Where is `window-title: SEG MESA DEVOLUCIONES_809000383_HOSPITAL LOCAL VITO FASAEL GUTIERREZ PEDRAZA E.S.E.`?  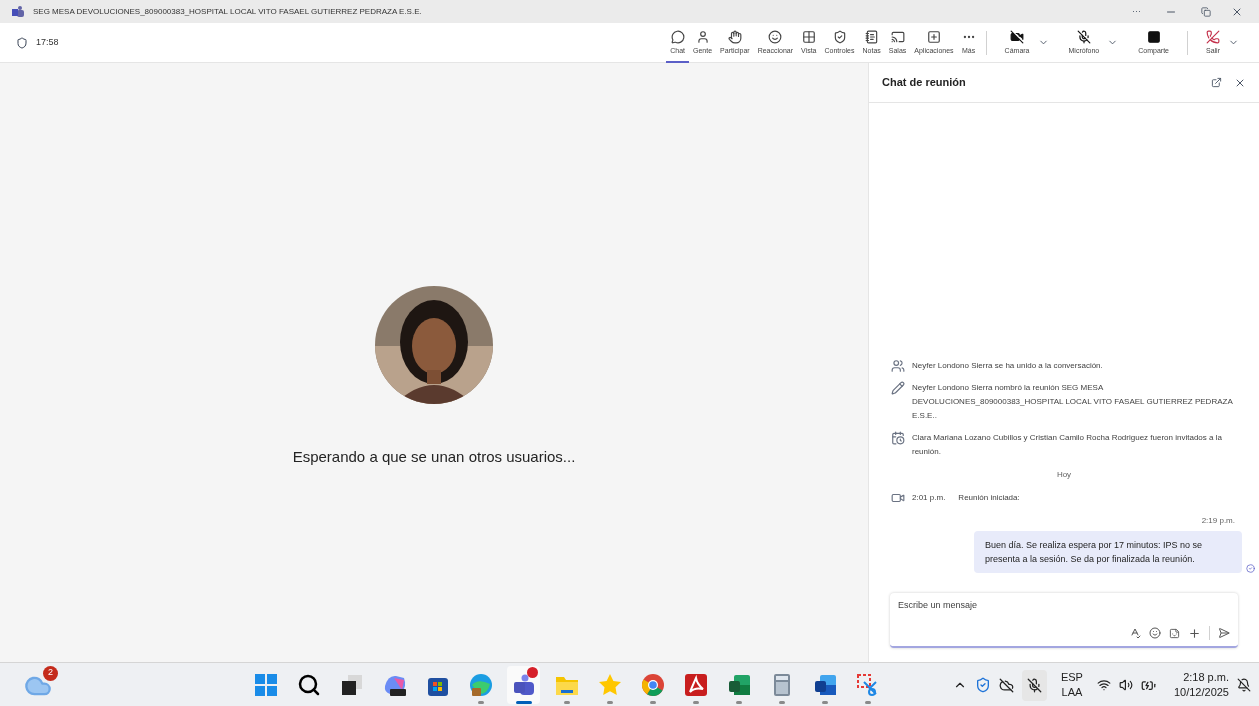
window-title: SEG MESA DEVOLUCIONES_809000383_HOSPITAL LOCAL VITO FASAEL GUTIERREZ PEDRAZA E.S.E. is located at coordinates (227, 11).